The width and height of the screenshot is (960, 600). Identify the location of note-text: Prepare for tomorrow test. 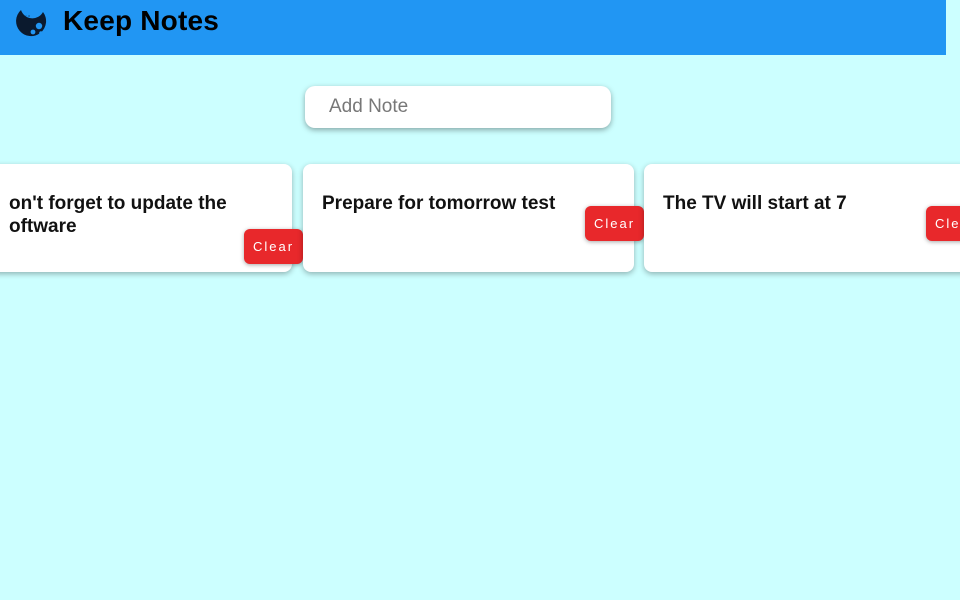
(439, 203).